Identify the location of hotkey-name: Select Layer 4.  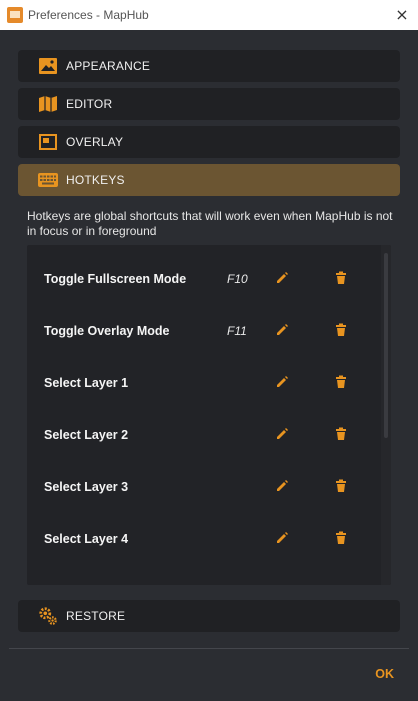
(86, 539).